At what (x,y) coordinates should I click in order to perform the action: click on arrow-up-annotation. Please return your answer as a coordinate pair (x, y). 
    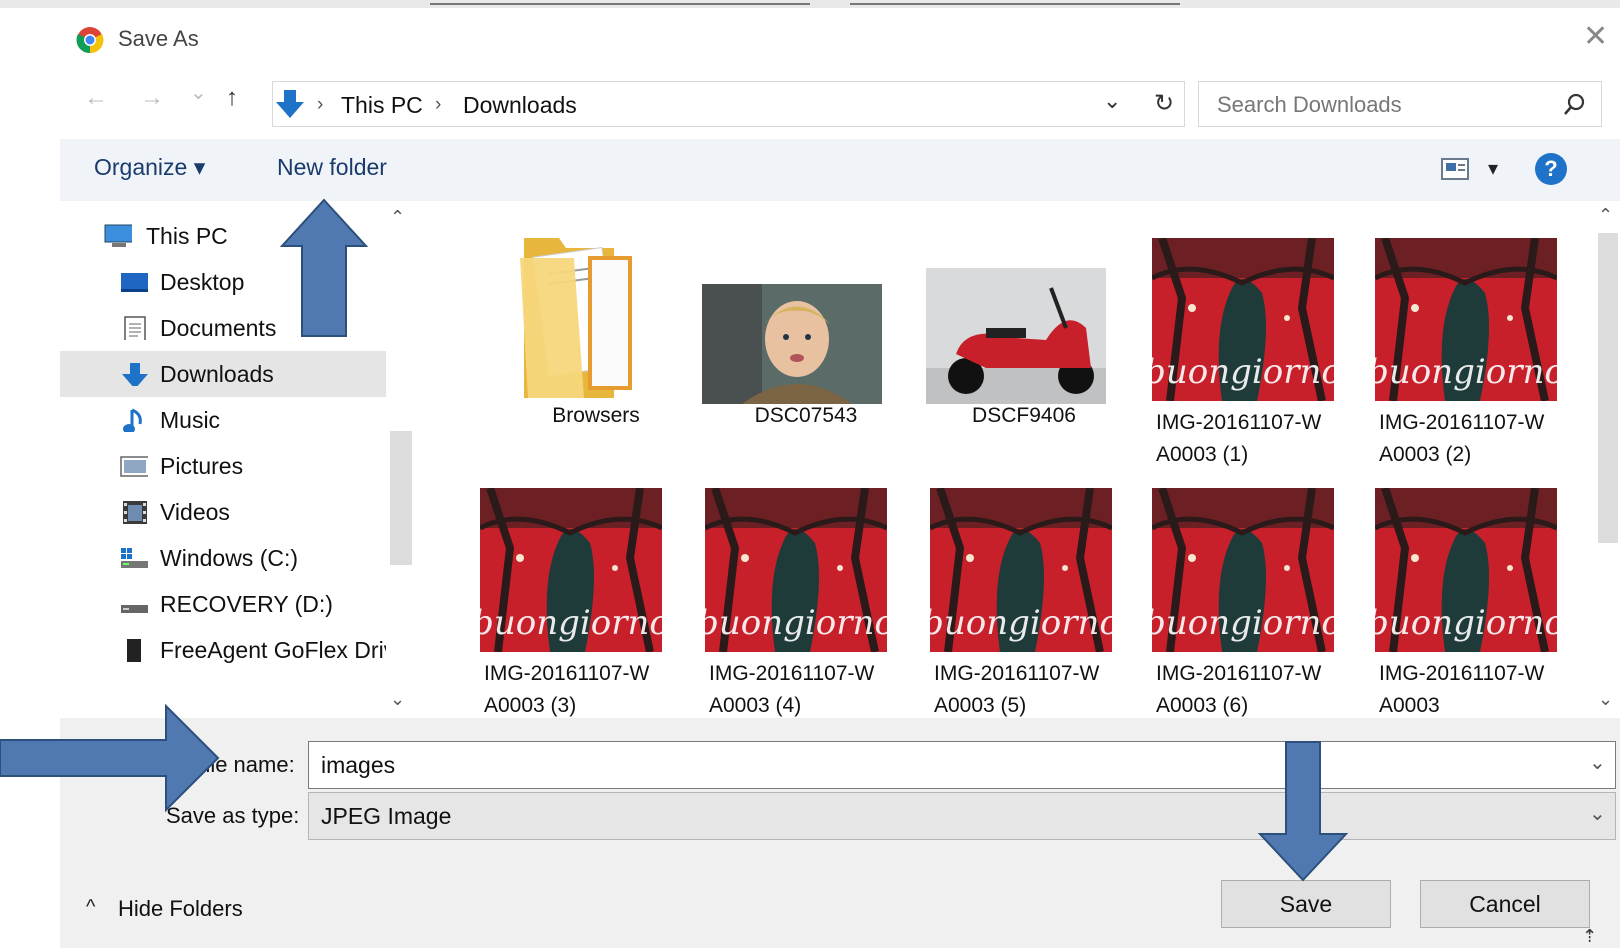
    Looking at the image, I should click on (324, 267).